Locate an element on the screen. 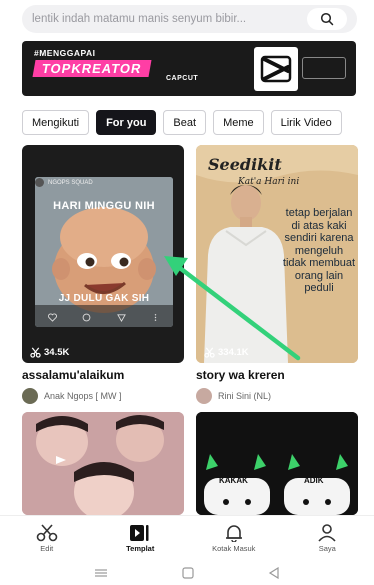  channel-name: NGOPS SQUAD is located at coordinates (70, 182).